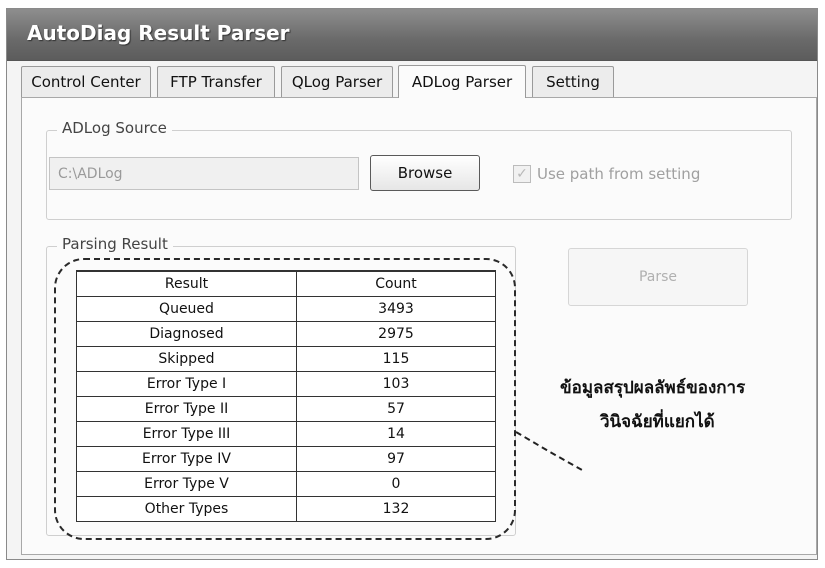  What do you see at coordinates (657, 422) in the screenshot?
I see `annotation-line-2: วินิจฉัยที่แยกได้` at bounding box center [657, 422].